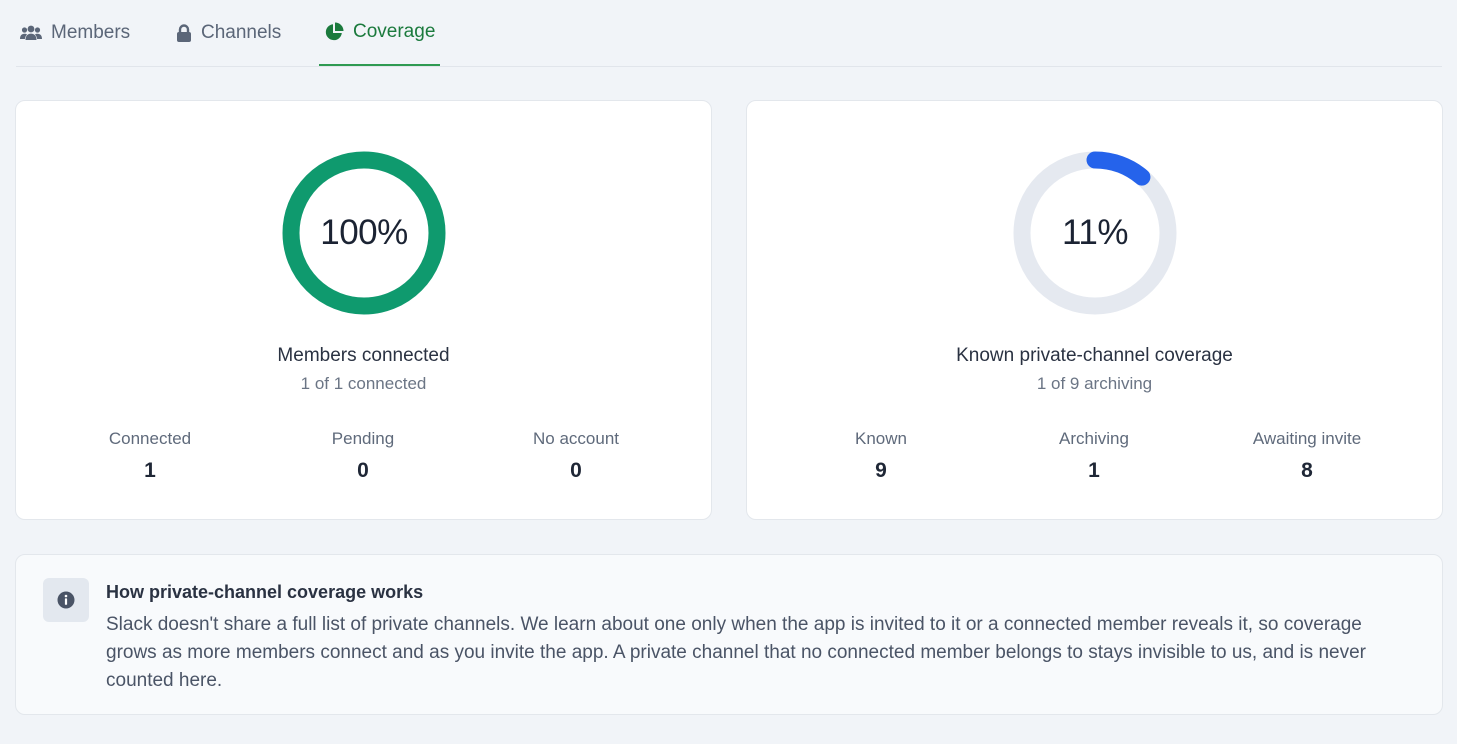 This screenshot has height=744, width=1457. What do you see at coordinates (729, 33) in the screenshot?
I see `tab-bar: Members Channels Coverage` at bounding box center [729, 33].